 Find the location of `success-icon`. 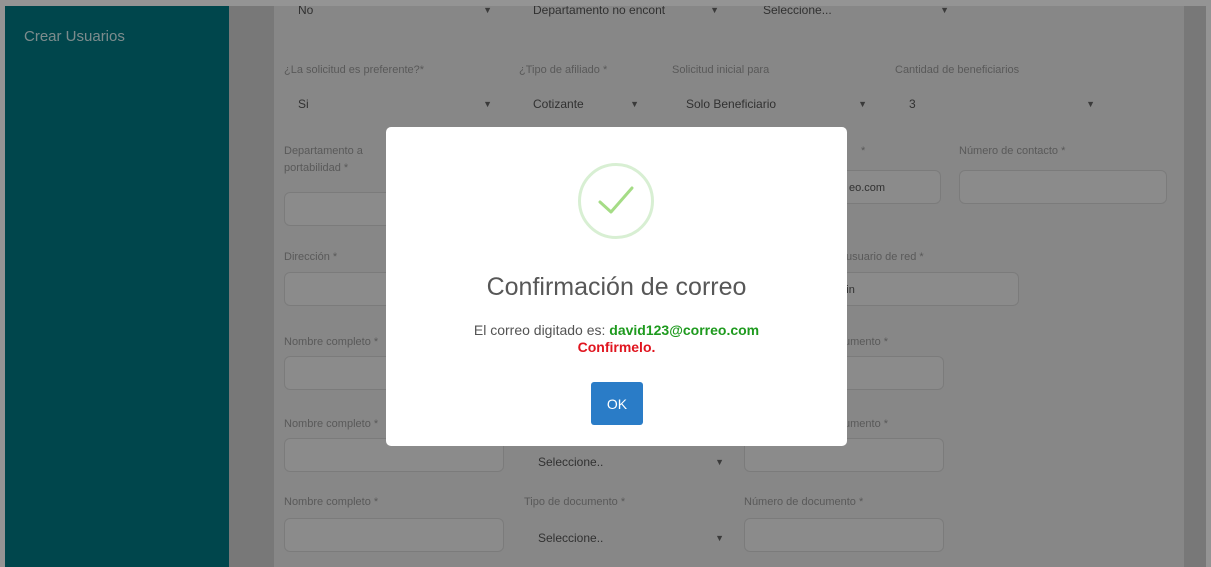

success-icon is located at coordinates (616, 201).